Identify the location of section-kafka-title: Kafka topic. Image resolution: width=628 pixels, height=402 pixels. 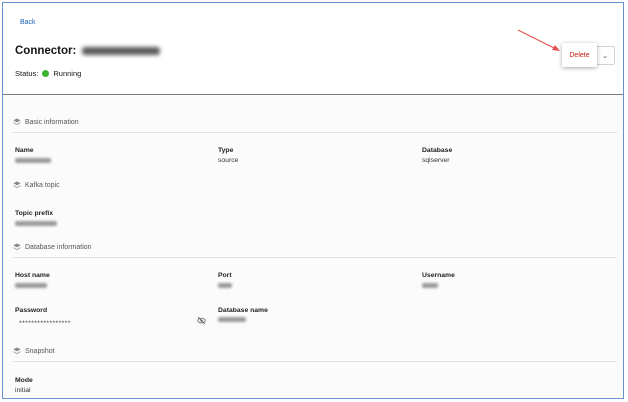
(36, 185).